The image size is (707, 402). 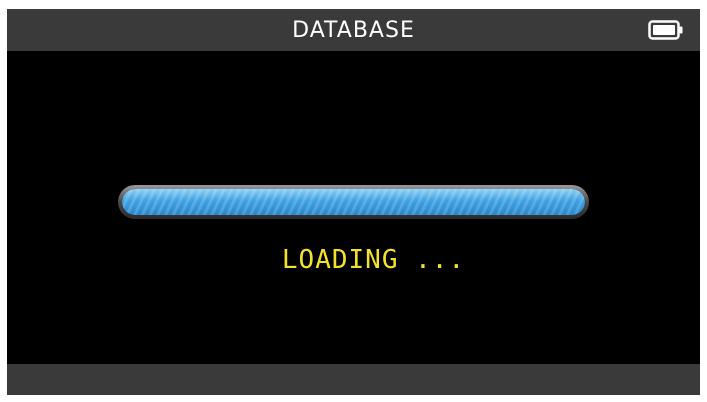 I want to click on battery-icon, so click(x=665, y=30).